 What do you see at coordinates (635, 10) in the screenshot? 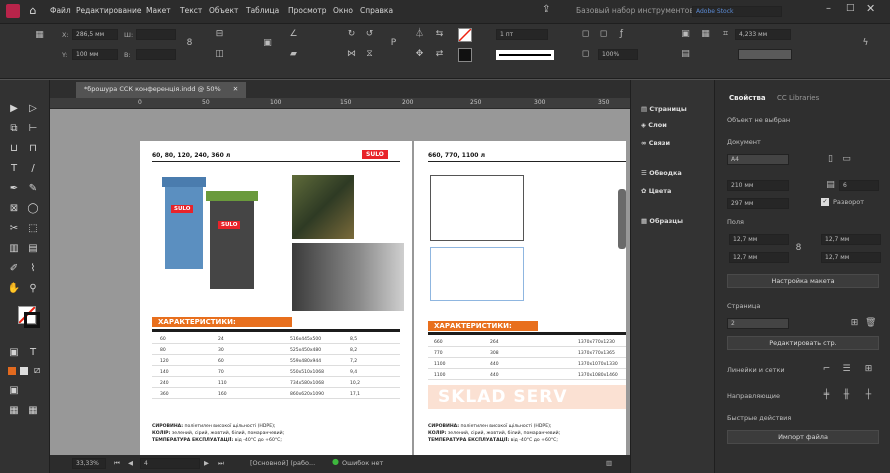
I see `workspace-switcher: Базовый набор инструментов` at bounding box center [635, 10].